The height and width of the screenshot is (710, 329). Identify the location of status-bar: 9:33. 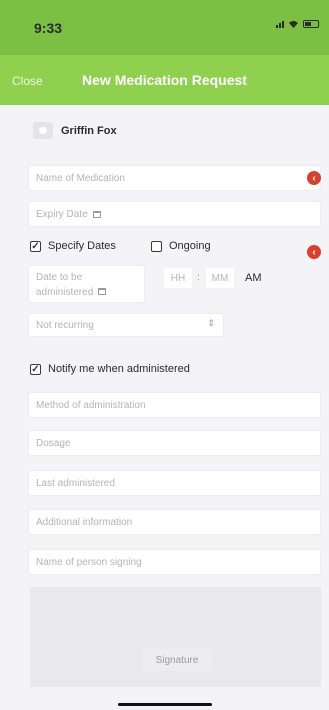
(164, 27).